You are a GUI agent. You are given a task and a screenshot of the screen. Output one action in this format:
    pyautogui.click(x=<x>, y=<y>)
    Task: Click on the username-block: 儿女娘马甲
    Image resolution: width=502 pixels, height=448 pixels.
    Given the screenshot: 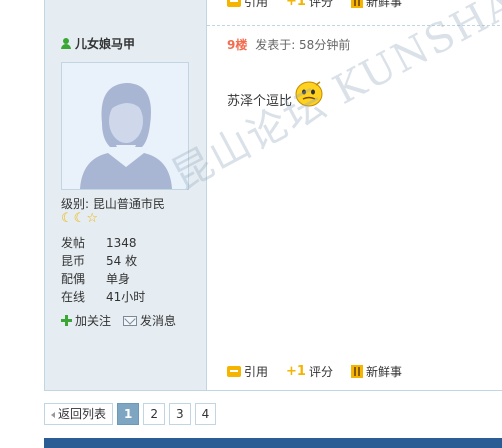 What is the action you would take?
    pyautogui.click(x=98, y=43)
    